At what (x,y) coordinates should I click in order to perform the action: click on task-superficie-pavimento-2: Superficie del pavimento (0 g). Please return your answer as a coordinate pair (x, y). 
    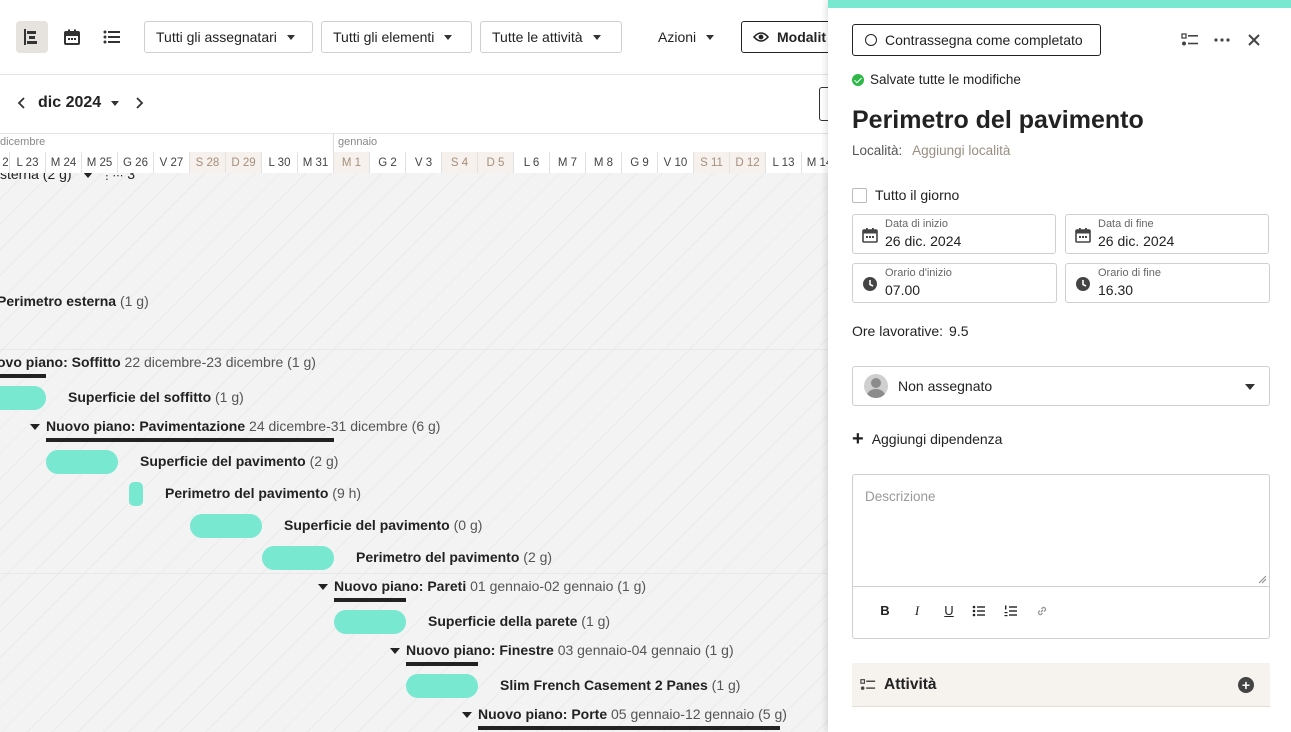
    Looking at the image, I should click on (383, 525).